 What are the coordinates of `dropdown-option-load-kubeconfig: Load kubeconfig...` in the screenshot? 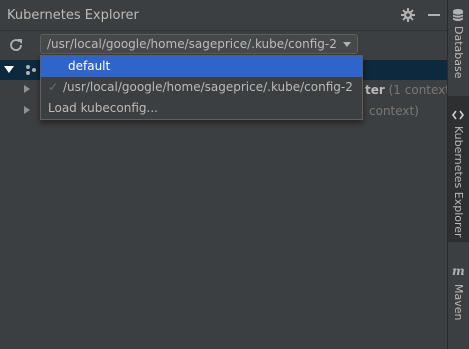 It's located at (201, 108).